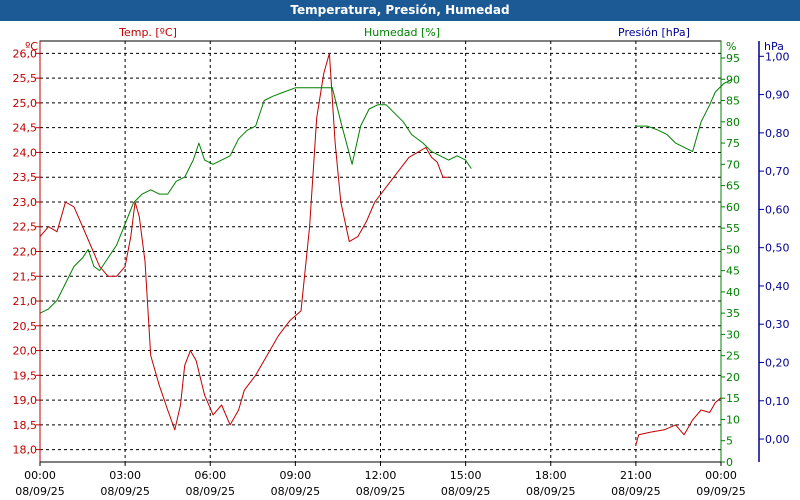 The width and height of the screenshot is (800, 500). I want to click on hum-tick-label: 50, so click(733, 249).